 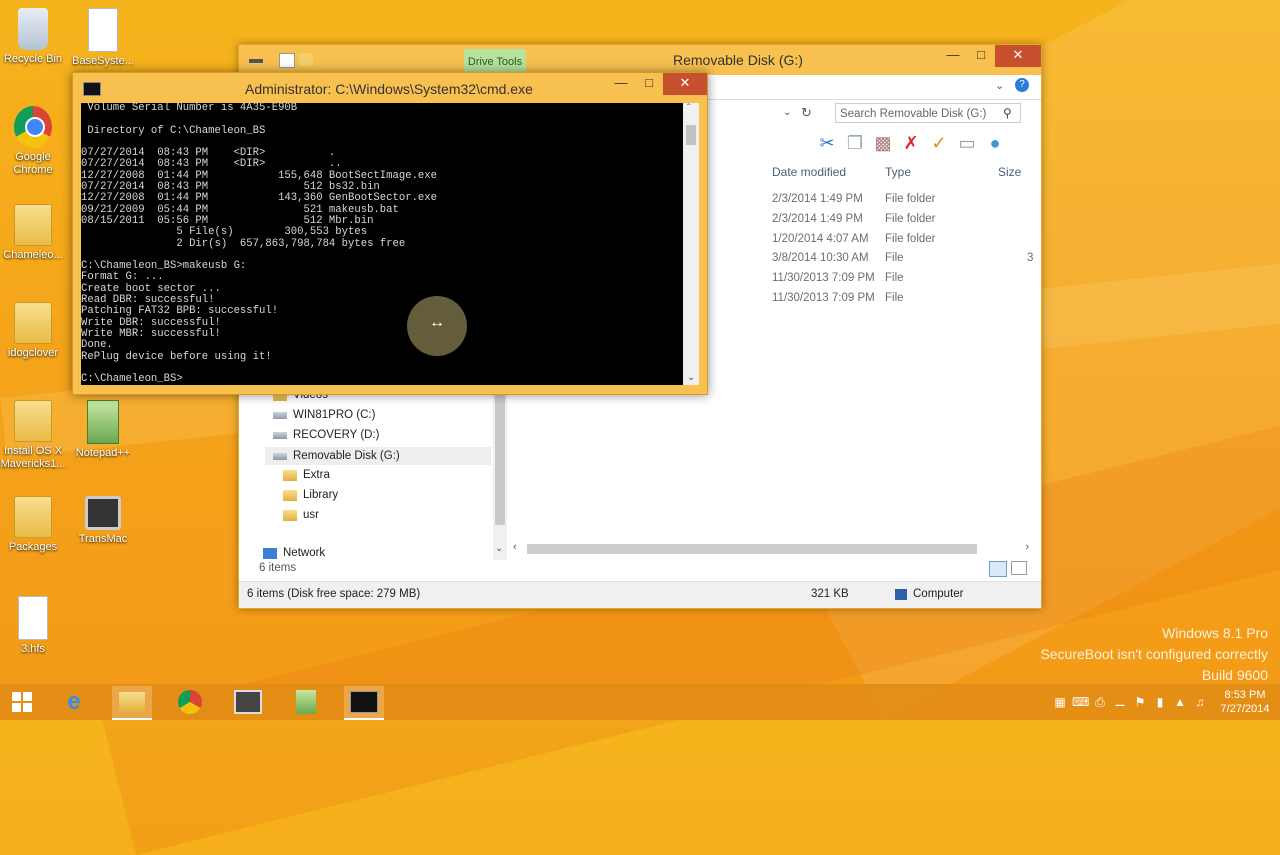 I want to click on nav-item-c-drive: WIN81PRO (C:), so click(x=324, y=415).